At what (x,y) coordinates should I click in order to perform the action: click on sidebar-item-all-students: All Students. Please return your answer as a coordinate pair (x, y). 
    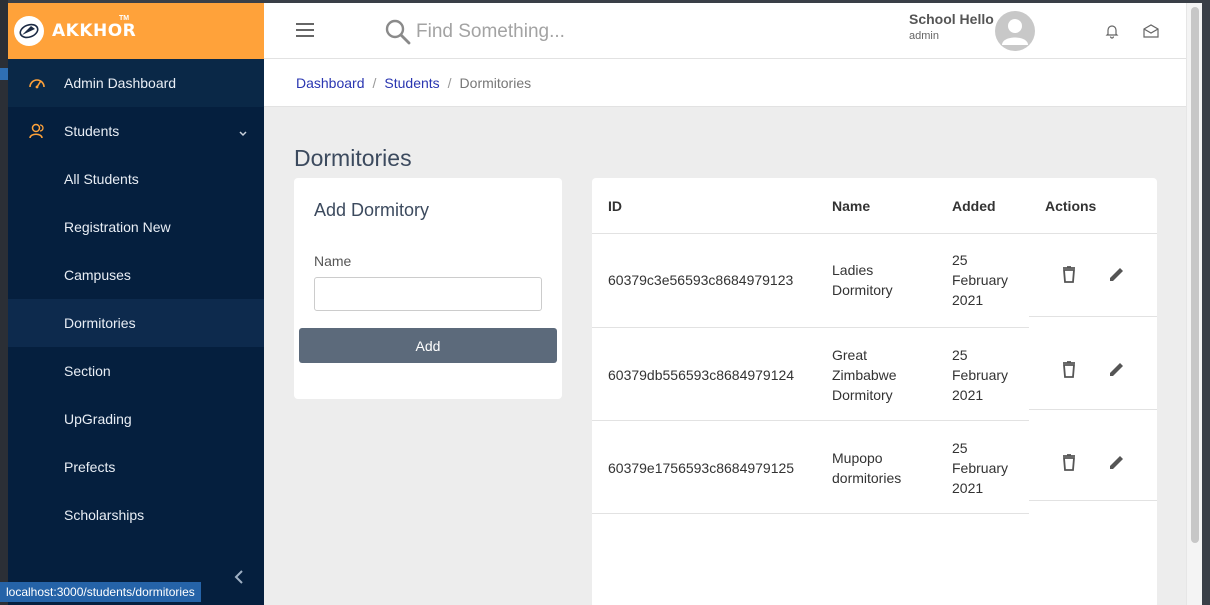
    Looking at the image, I should click on (136, 179).